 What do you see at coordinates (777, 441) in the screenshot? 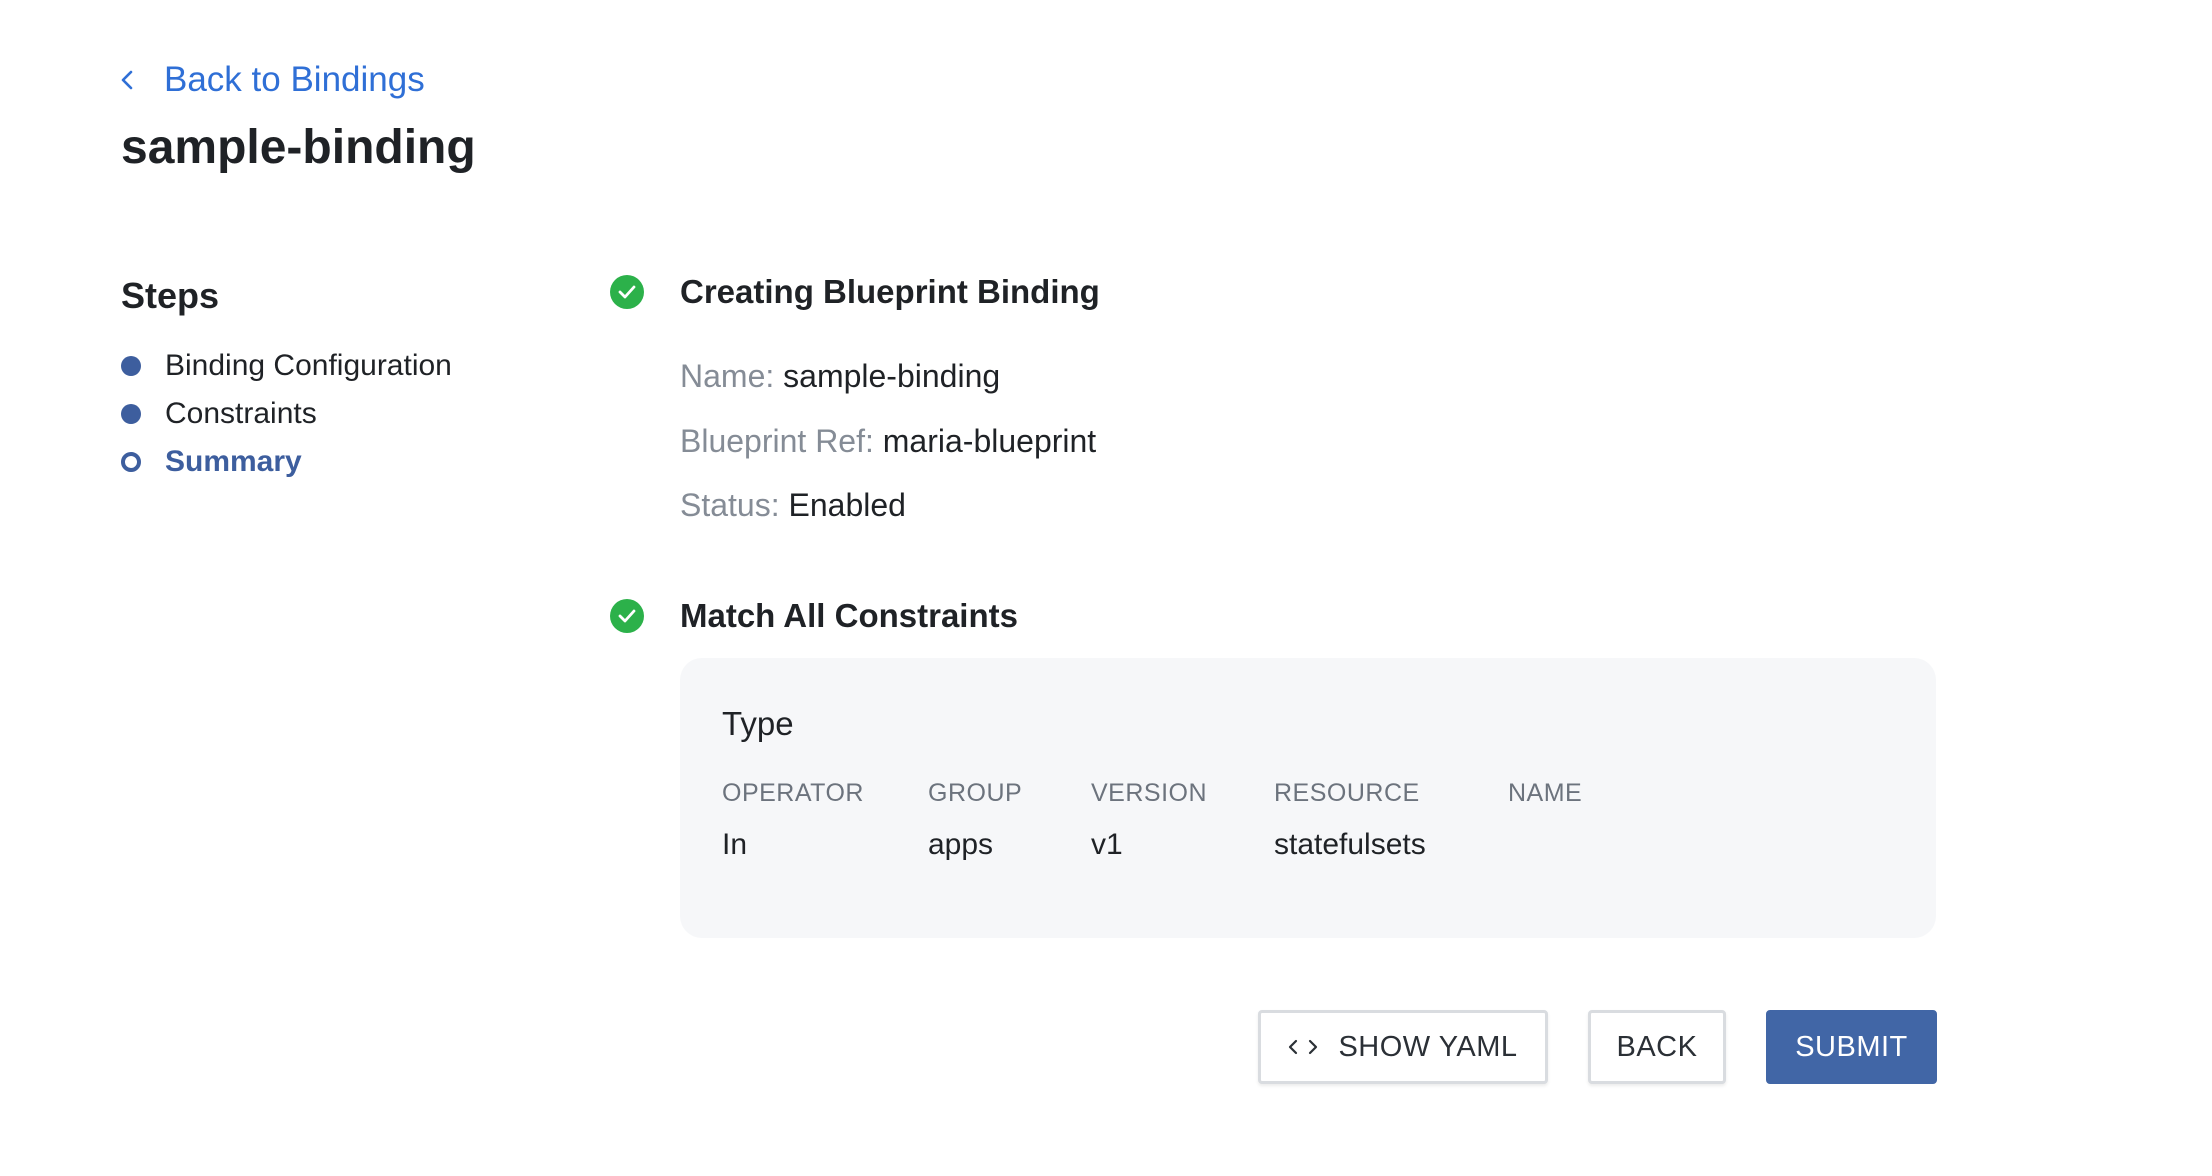
I see `blueprint-ref-label: Blueprint Ref:` at bounding box center [777, 441].